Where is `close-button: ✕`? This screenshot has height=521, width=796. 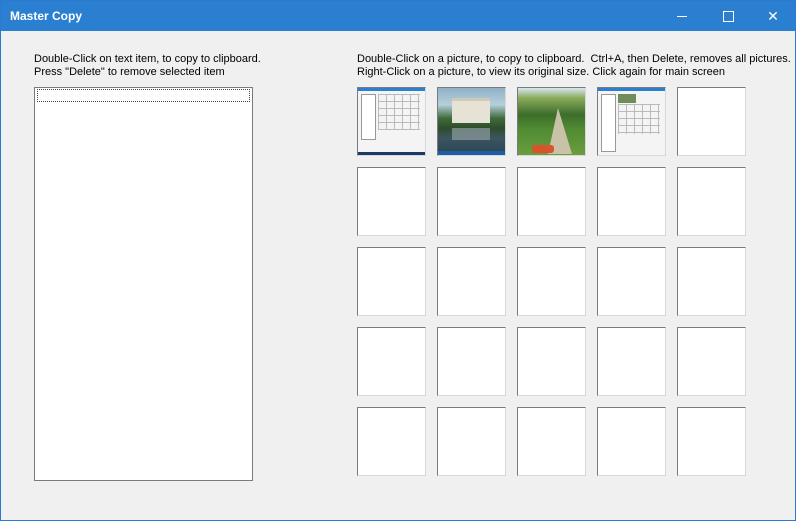
close-button: ✕ is located at coordinates (773, 16).